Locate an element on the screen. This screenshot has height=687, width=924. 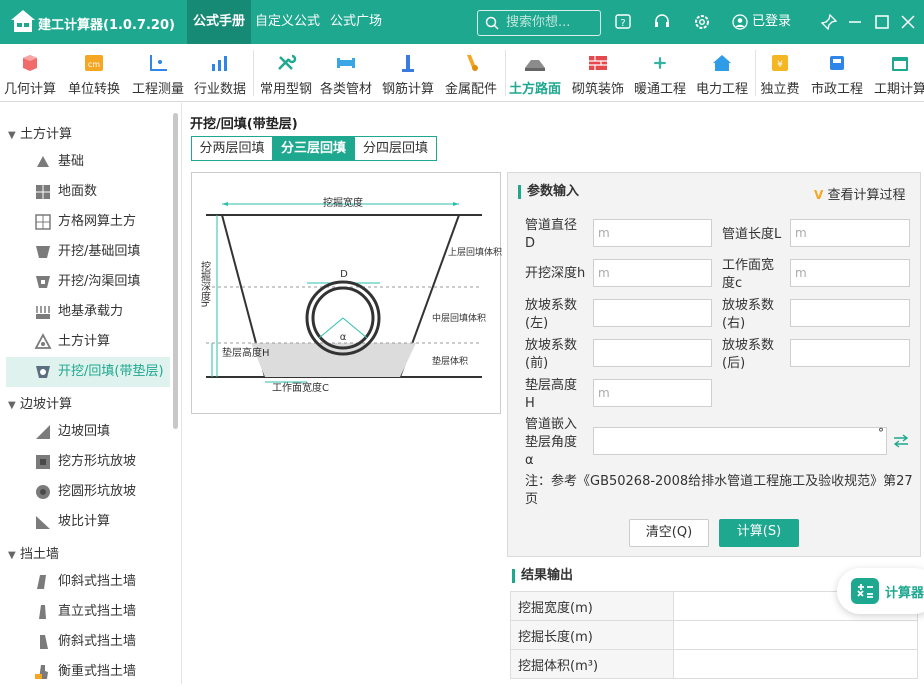
forward-wall-icon is located at coordinates (44, 642).